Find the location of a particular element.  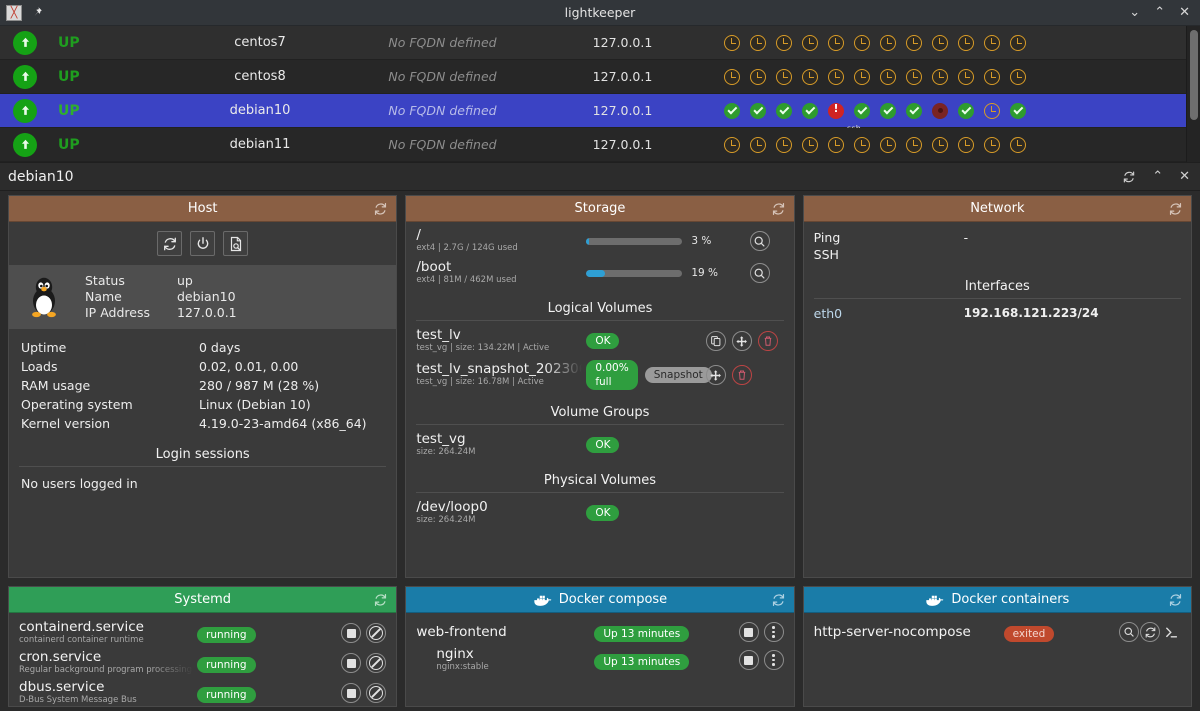

monitor-chip-error is located at coordinates (836, 110).